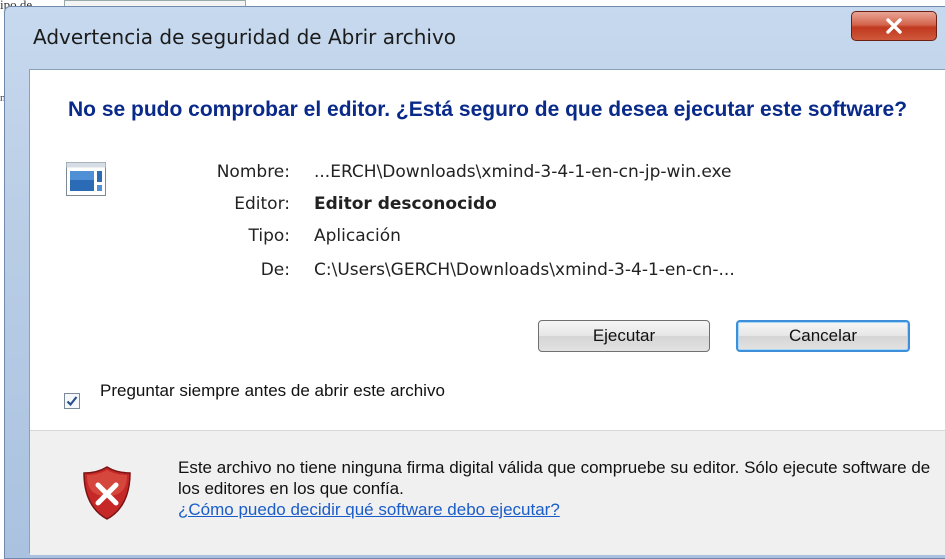 The width and height of the screenshot is (945, 559). What do you see at coordinates (269, 236) in the screenshot?
I see `type-label: Tipo:` at bounding box center [269, 236].